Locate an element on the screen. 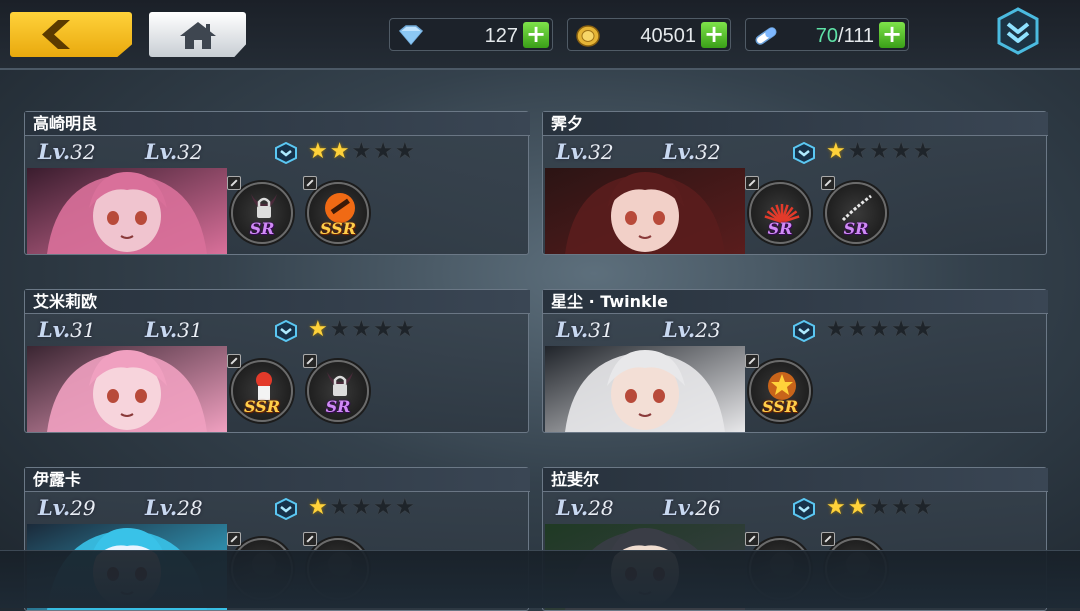 This screenshot has width=1080, height=611. level-value: 31 is located at coordinates (83, 330).